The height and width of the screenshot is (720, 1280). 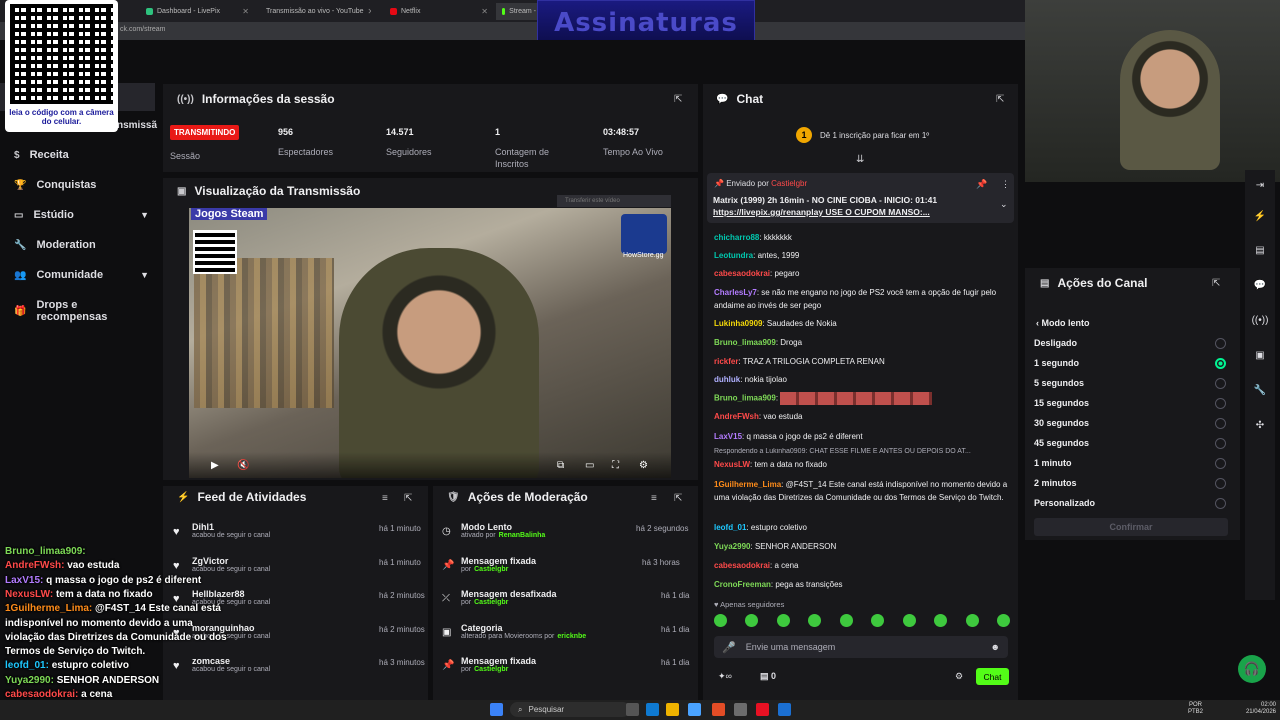 What do you see at coordinates (732, 546) in the screenshot?
I see `chat-username: Yuya2990` at bounding box center [732, 546].